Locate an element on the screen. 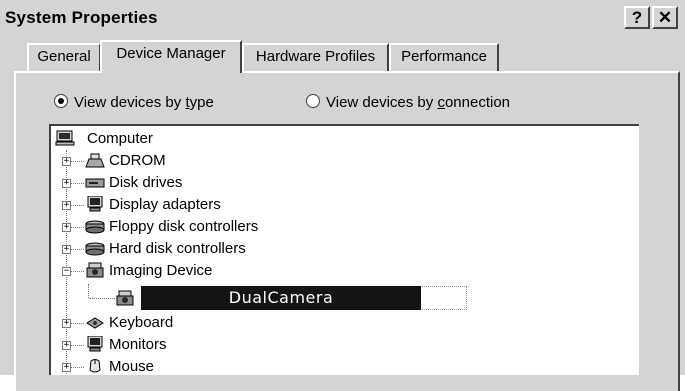 The width and height of the screenshot is (685, 391). cdrom-icon is located at coordinates (95, 160).